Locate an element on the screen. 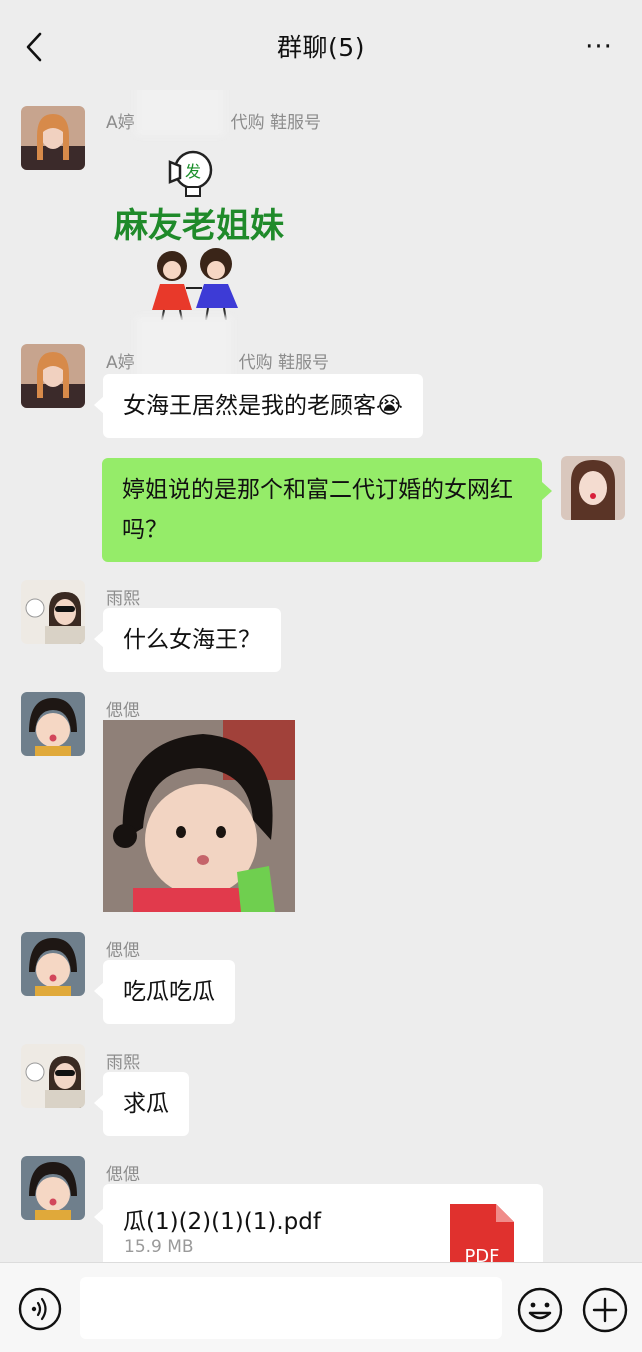 Image resolution: width=642 pixels, height=1352 pixels. message-bubble: 吃瓜吃瓜 is located at coordinates (164, 992).